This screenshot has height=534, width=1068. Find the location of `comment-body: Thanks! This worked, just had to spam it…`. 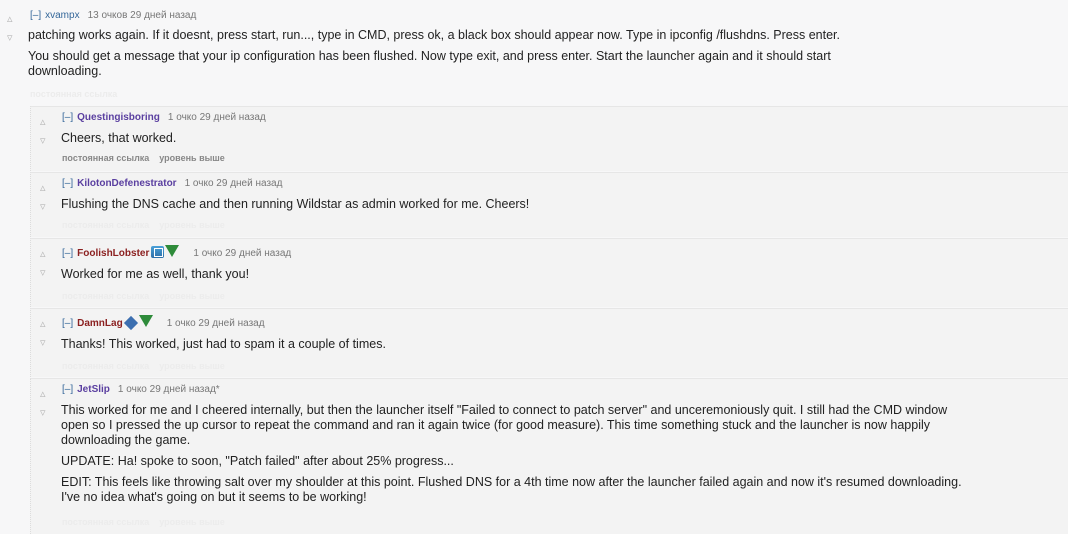

comment-body: Thanks! This worked, just had to spam it… is located at coordinates (511, 344).